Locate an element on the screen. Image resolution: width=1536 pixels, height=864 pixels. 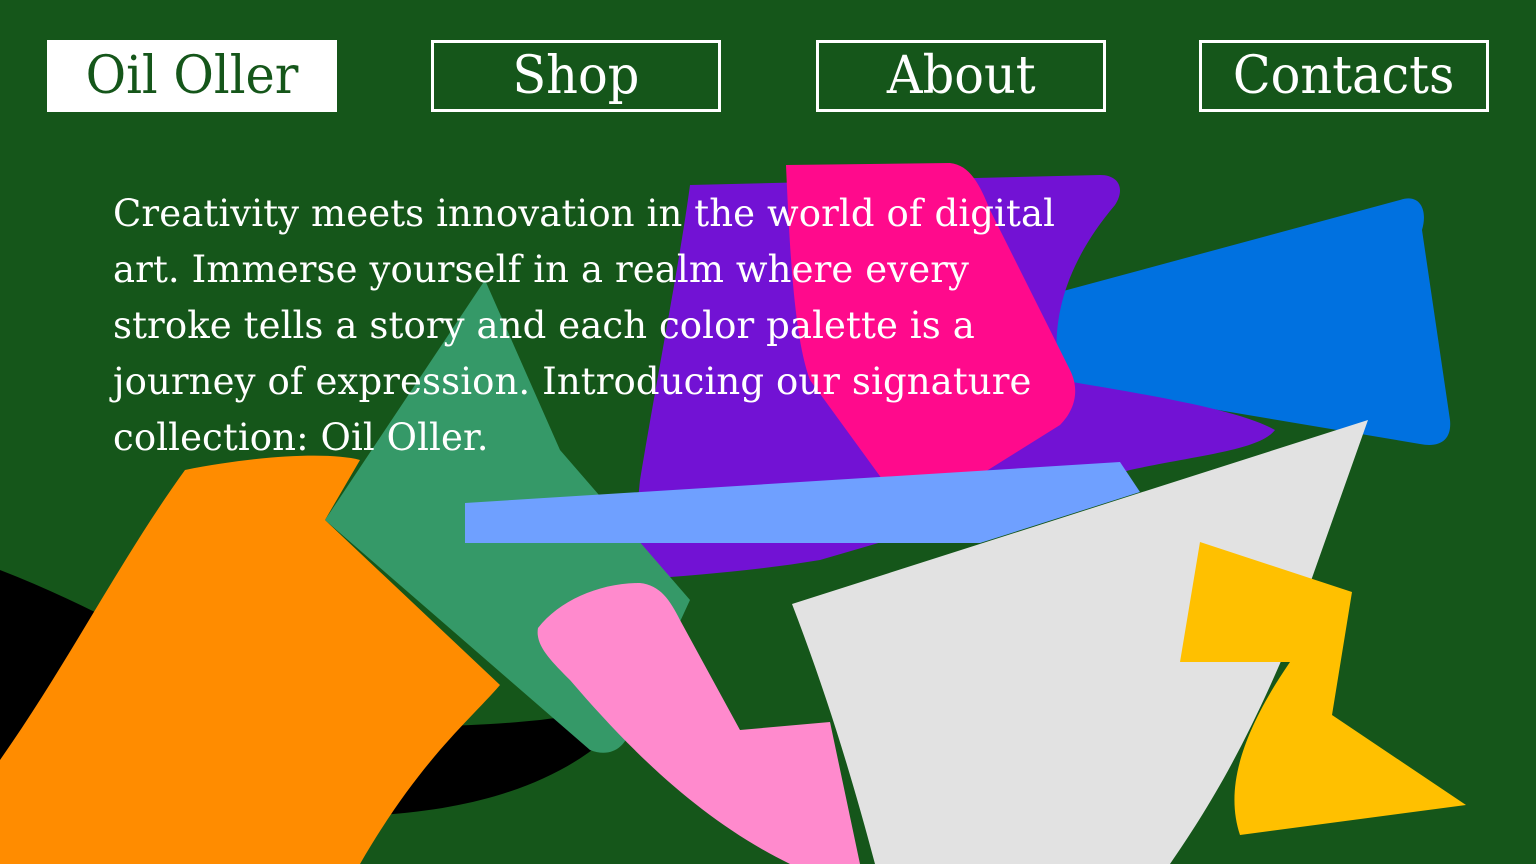
nav-shop-link: Shop is located at coordinates (576, 76).